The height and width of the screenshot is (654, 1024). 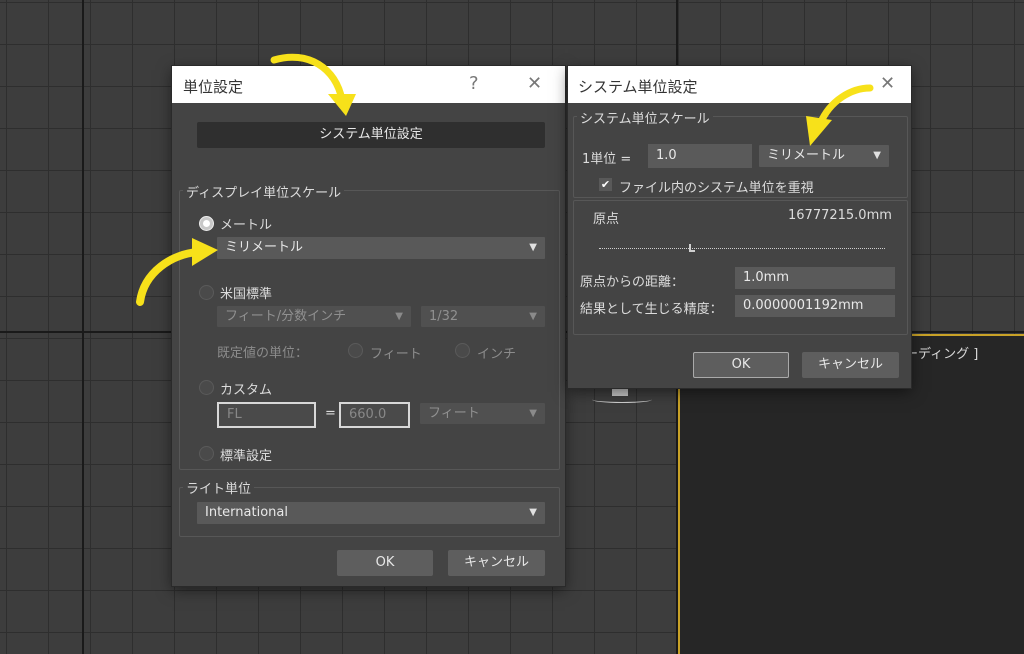 I want to click on annotation-arrow-left, so click(x=177, y=272).